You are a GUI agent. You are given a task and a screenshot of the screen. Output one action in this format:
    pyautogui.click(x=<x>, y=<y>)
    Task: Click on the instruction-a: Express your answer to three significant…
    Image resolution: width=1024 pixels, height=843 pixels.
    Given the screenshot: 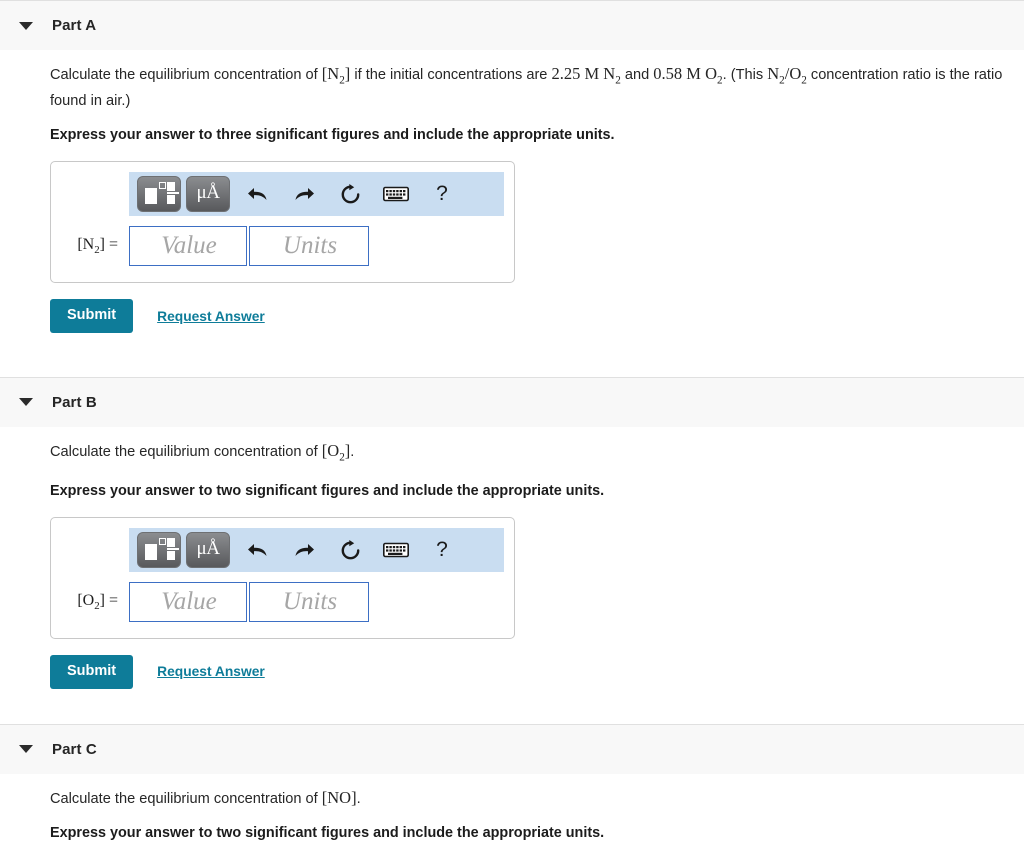 What is the action you would take?
    pyautogui.click(x=332, y=135)
    